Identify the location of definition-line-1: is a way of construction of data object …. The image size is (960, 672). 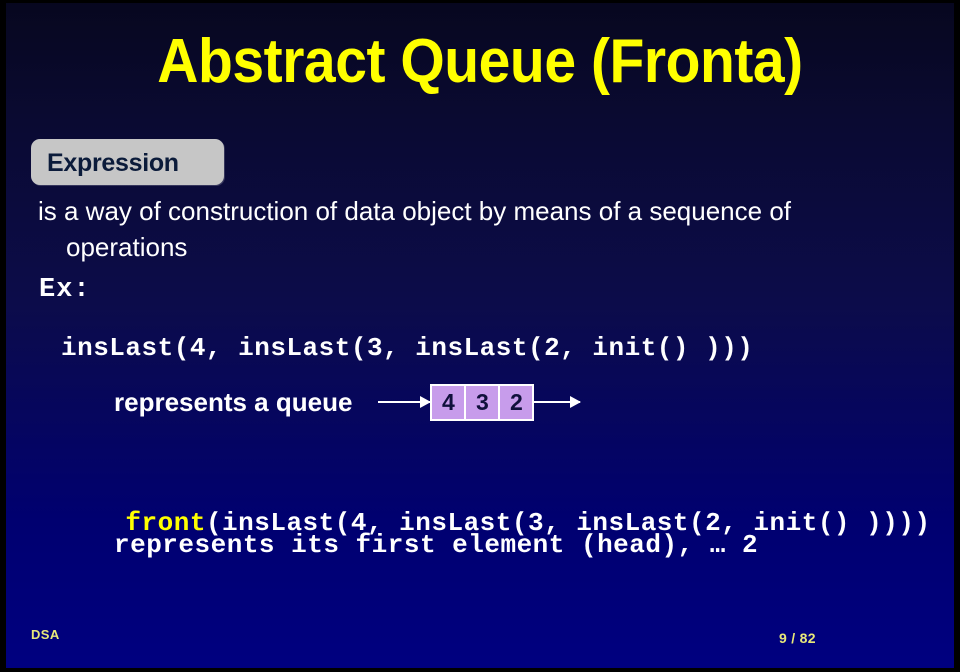
(414, 211).